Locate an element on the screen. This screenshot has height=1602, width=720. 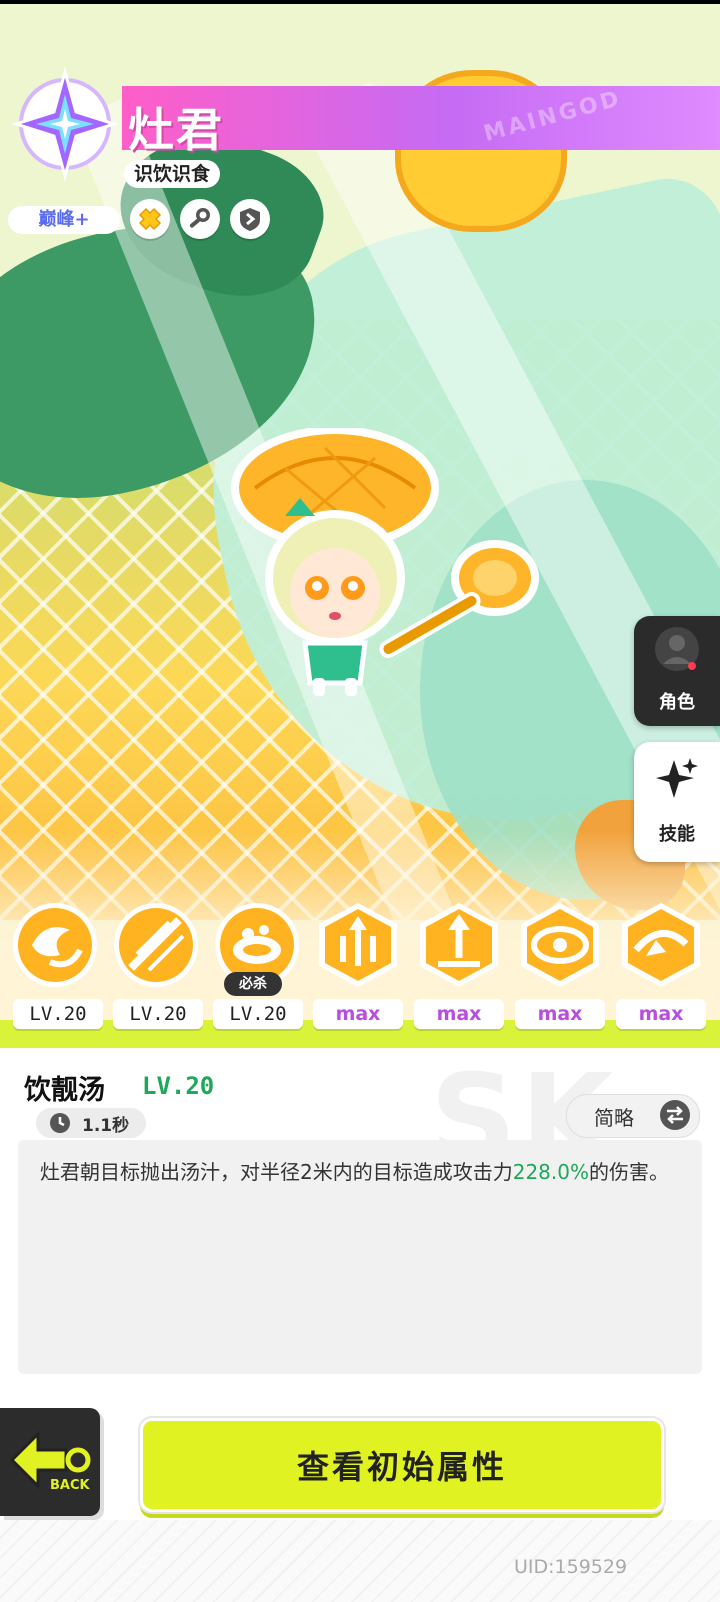
brief-toggle-label: 简略 is located at coordinates (614, 1118).